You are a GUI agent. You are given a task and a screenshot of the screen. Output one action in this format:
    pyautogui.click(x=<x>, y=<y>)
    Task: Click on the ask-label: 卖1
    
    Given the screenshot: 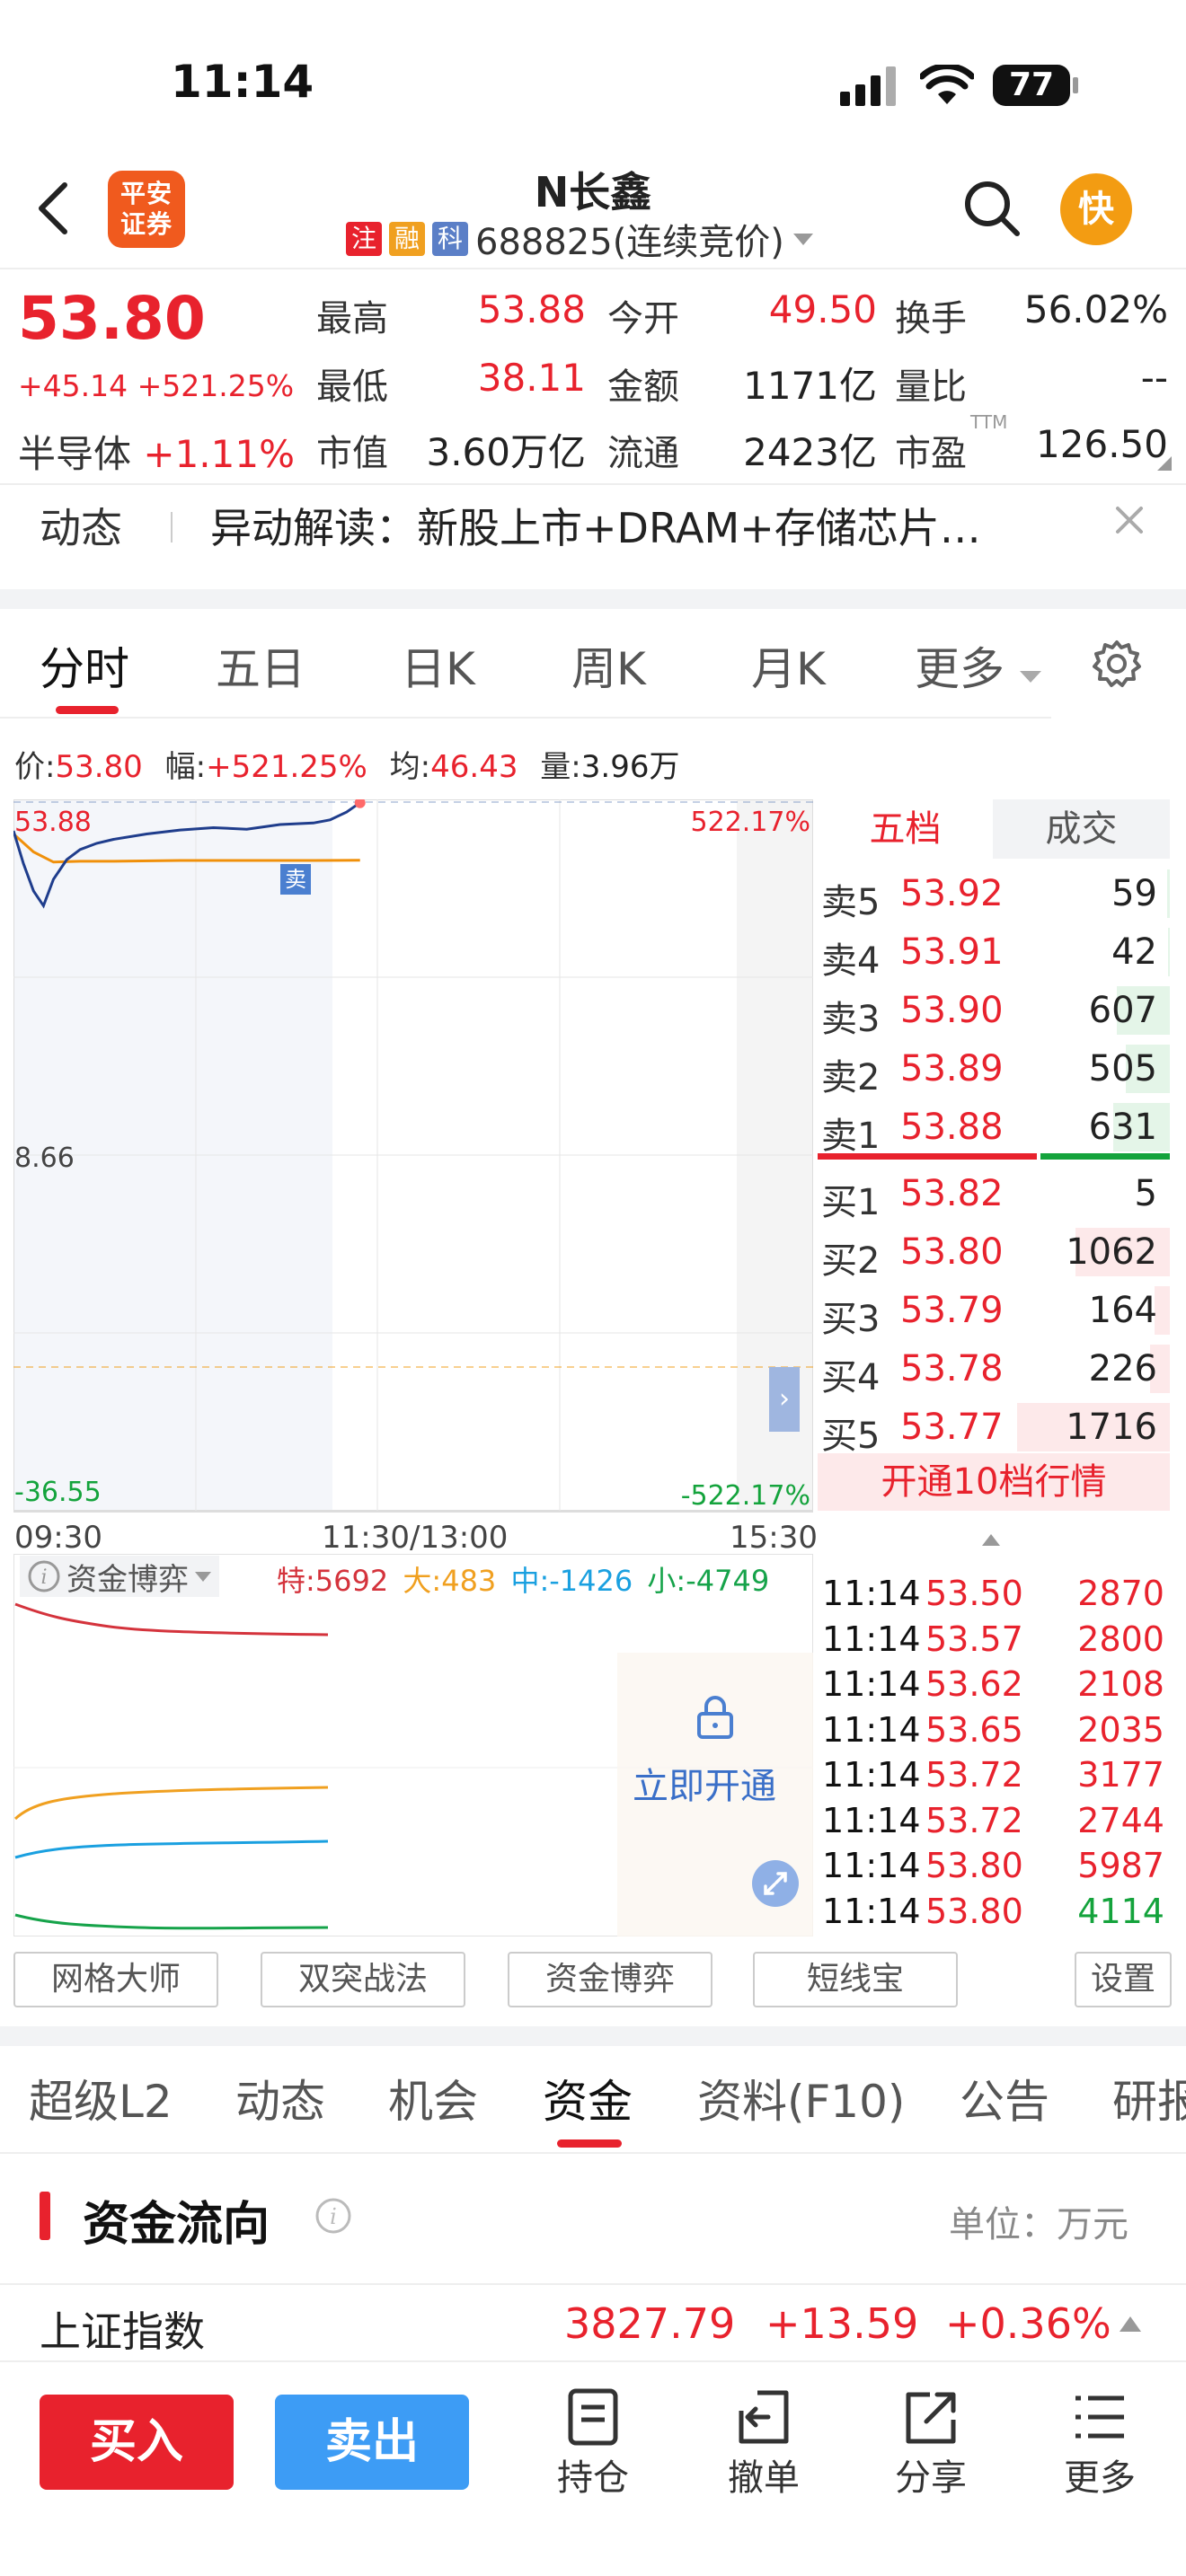 What is the action you would take?
    pyautogui.click(x=851, y=1136)
    